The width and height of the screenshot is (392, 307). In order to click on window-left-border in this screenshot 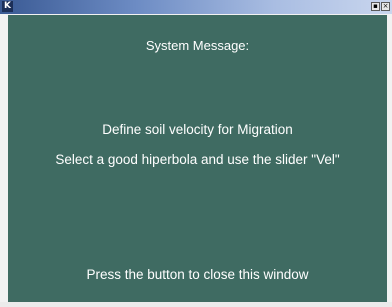, I will do `click(4, 158)`.